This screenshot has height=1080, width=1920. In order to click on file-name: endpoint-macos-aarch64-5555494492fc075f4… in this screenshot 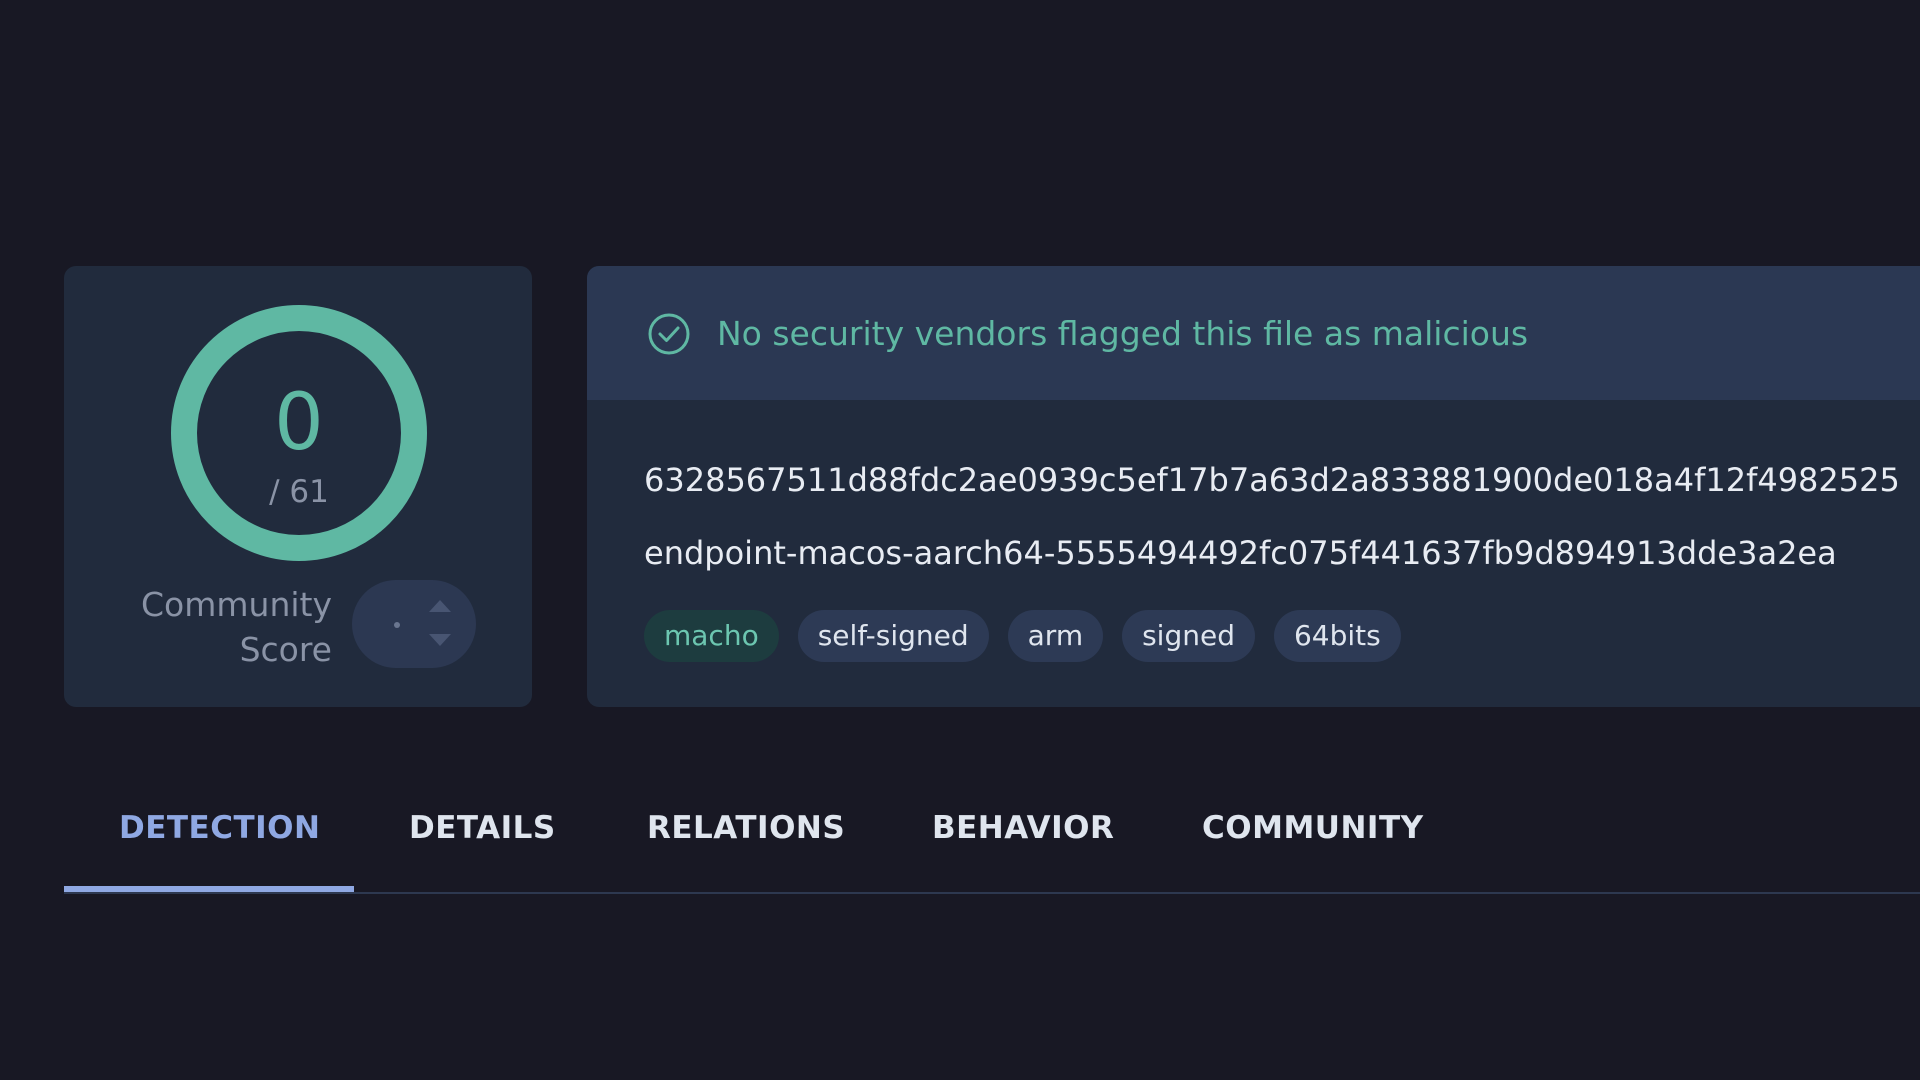, I will do `click(1240, 553)`.